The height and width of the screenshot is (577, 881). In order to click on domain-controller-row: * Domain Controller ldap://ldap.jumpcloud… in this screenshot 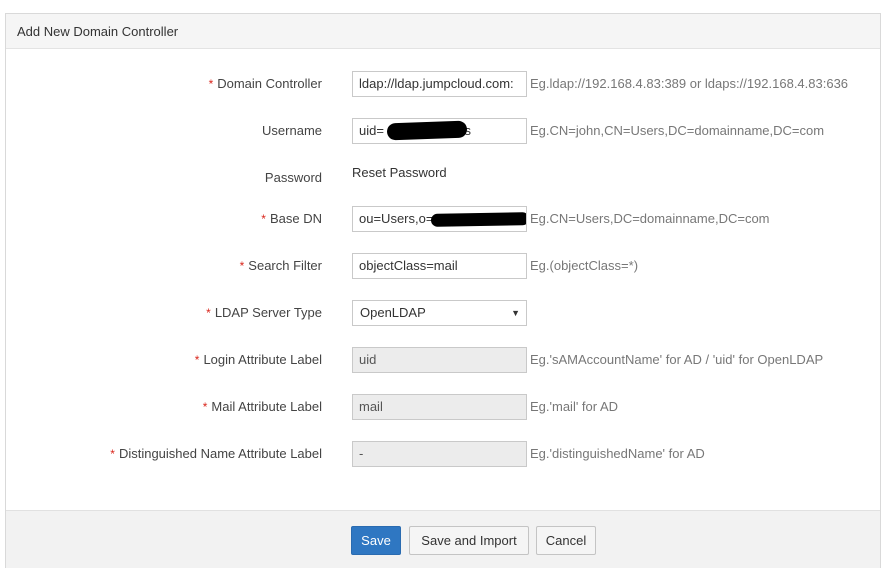, I will do `click(443, 84)`.